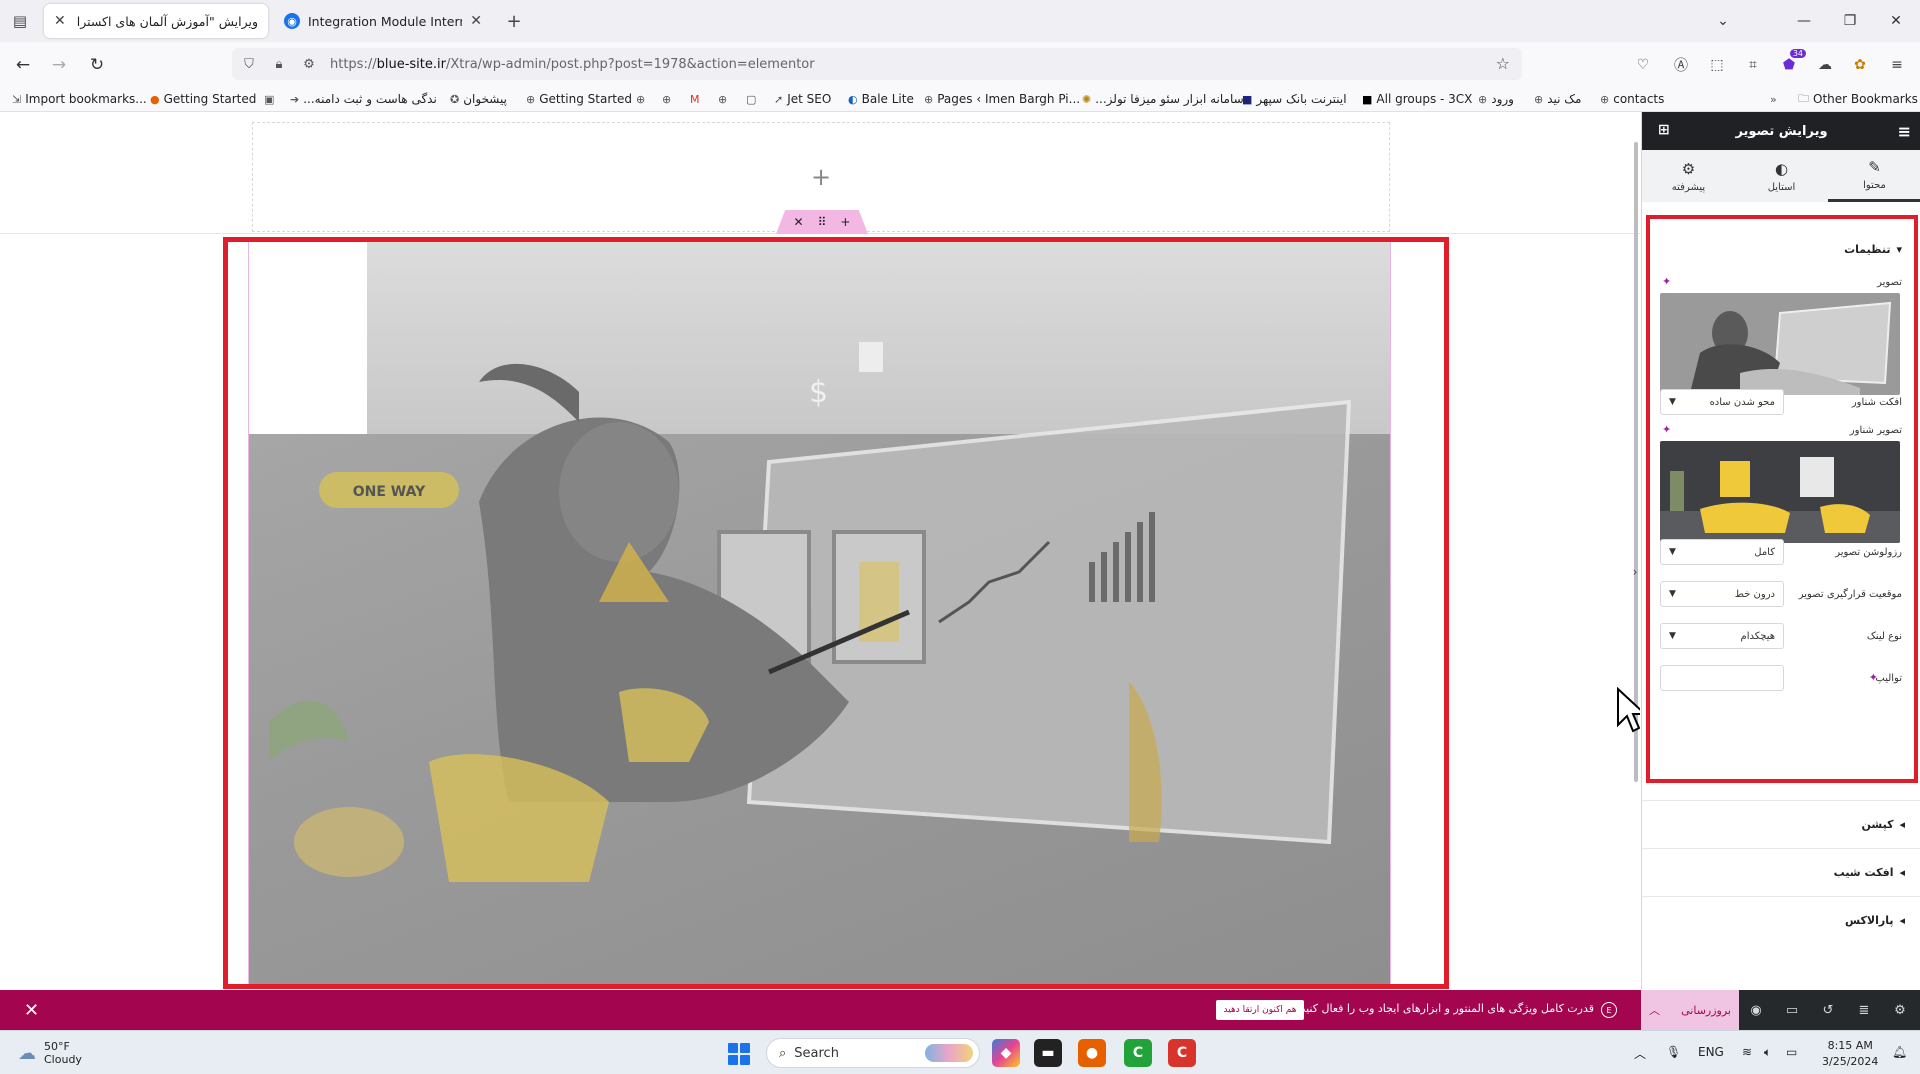  Describe the element at coordinates (1722, 552) in the screenshot. I see `resolution-select: کامل ▼` at that location.